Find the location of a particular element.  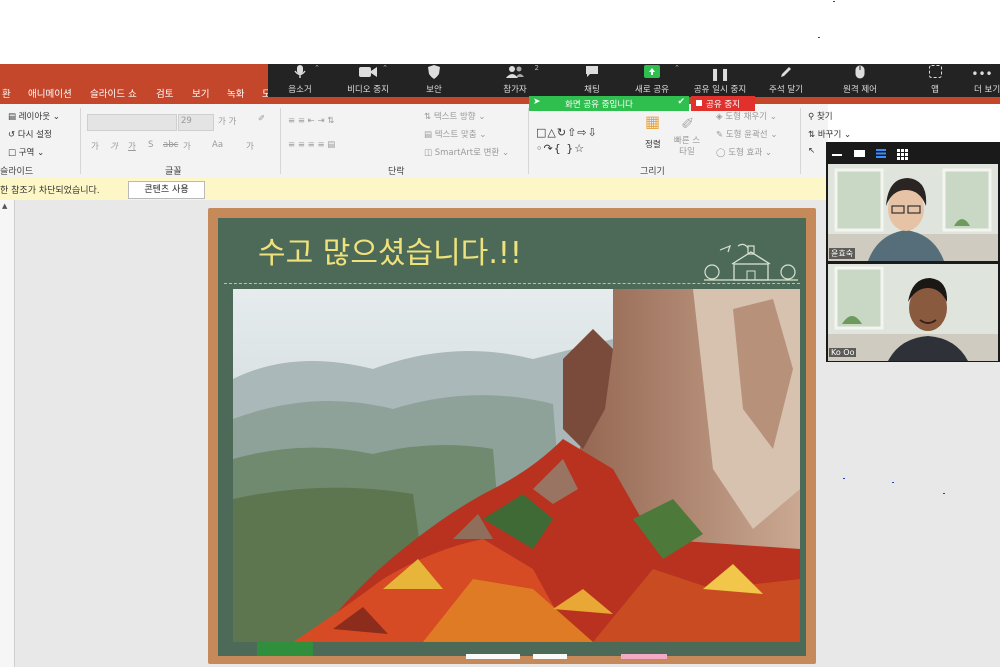

reset-icon: ↺ is located at coordinates (13, 135).